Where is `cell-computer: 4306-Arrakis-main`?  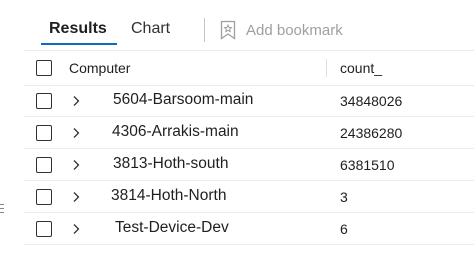
cell-computer: 4306-Arrakis-main is located at coordinates (175, 131).